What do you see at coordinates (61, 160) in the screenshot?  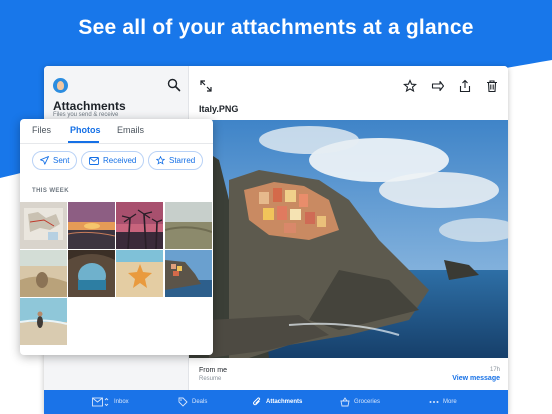 I see `filter-sent-label: Sent` at bounding box center [61, 160].